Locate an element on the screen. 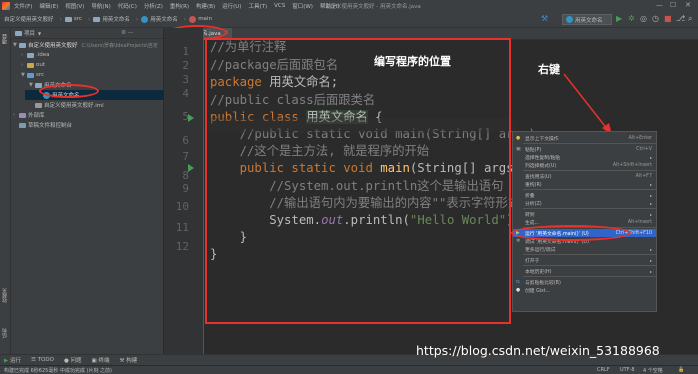  project-panel-header: 项目 ▼ ⚙ — is located at coordinates (87, 33).